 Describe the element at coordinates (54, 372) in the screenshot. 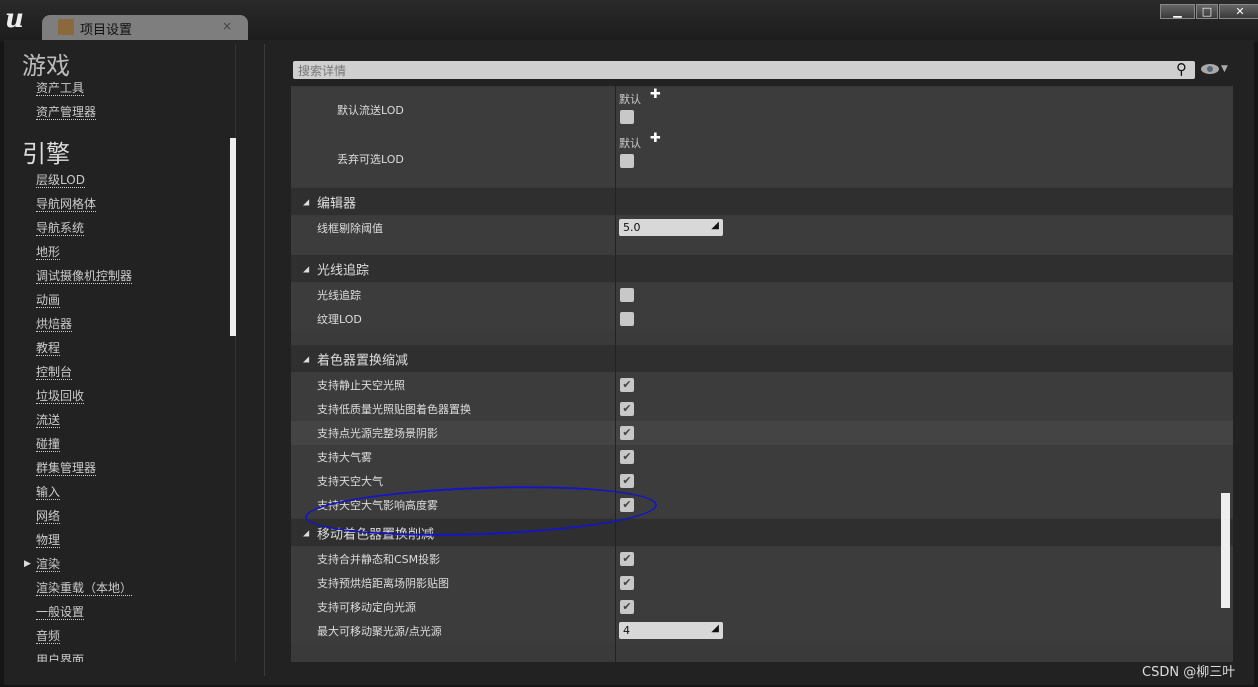

I see `sidebar-item: 控制台` at that location.